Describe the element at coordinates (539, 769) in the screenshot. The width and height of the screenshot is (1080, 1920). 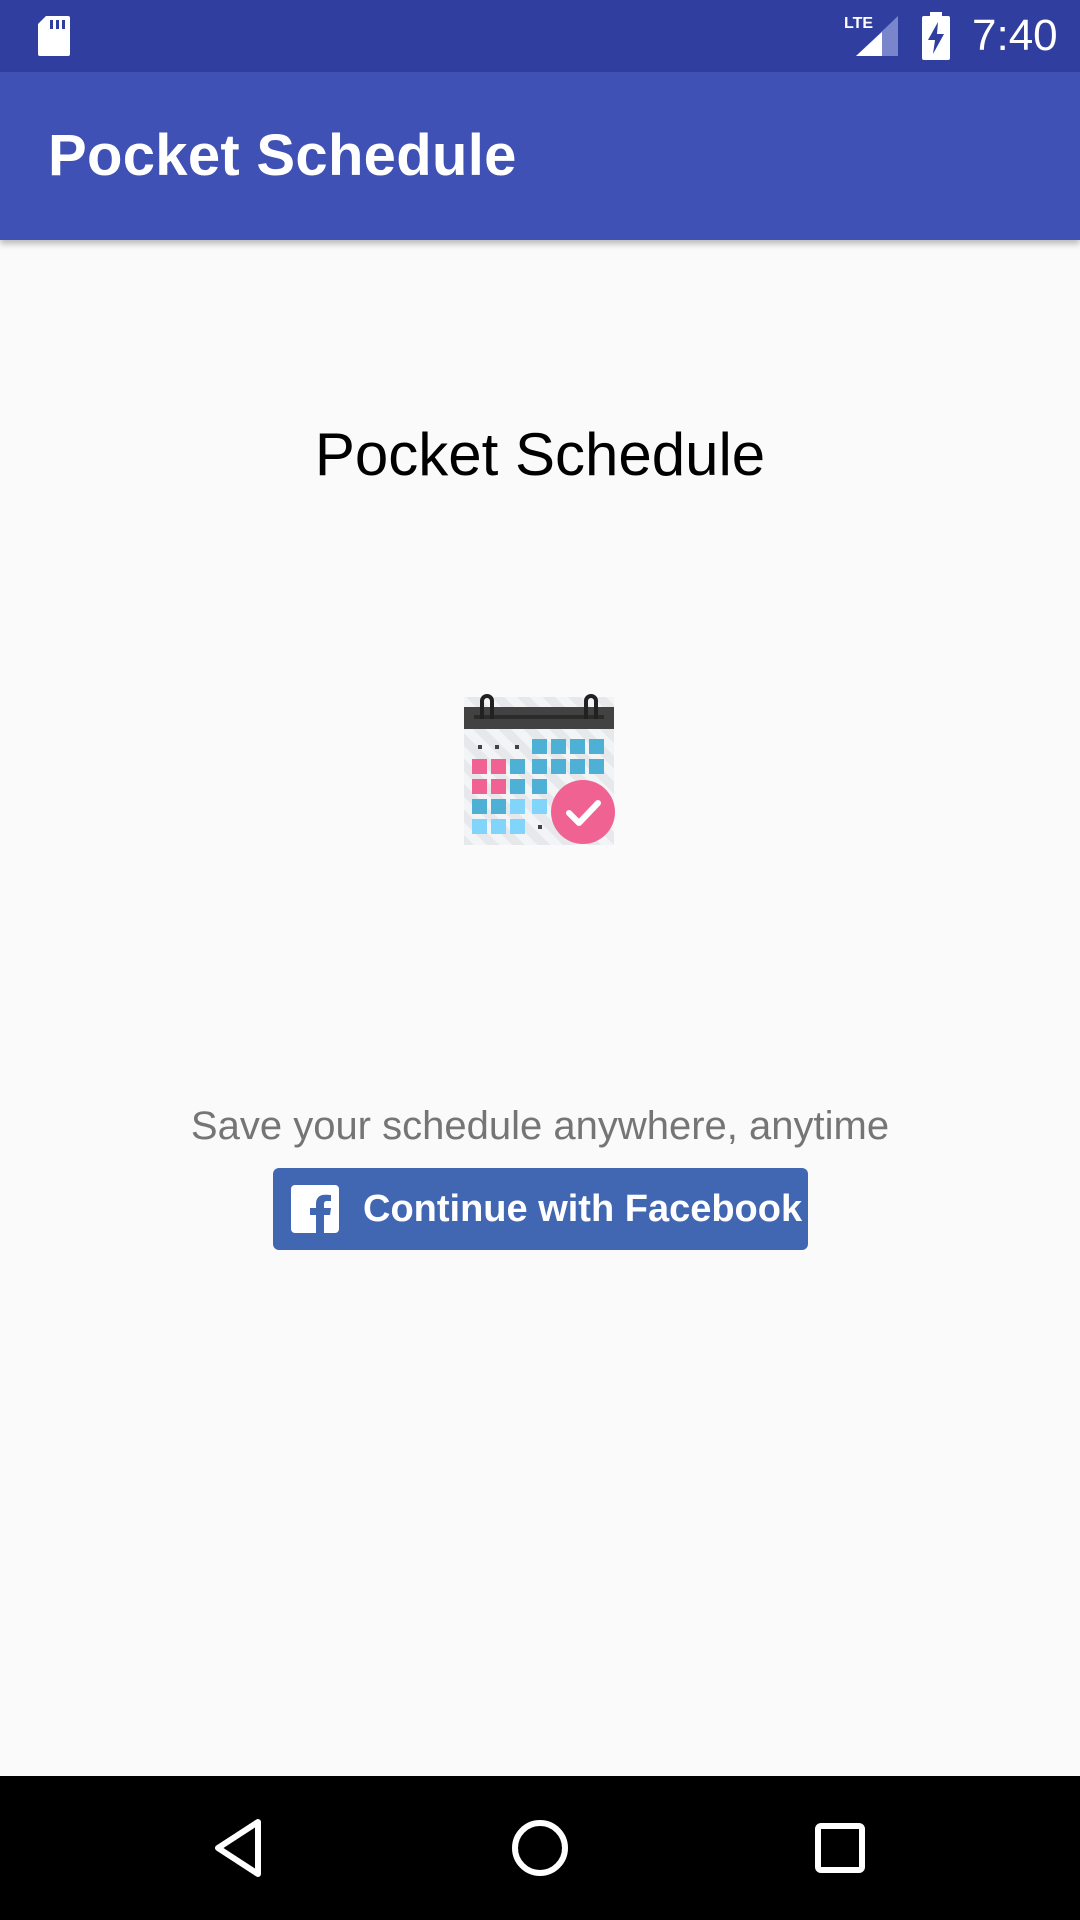
I see `calendar-check-icon` at that location.